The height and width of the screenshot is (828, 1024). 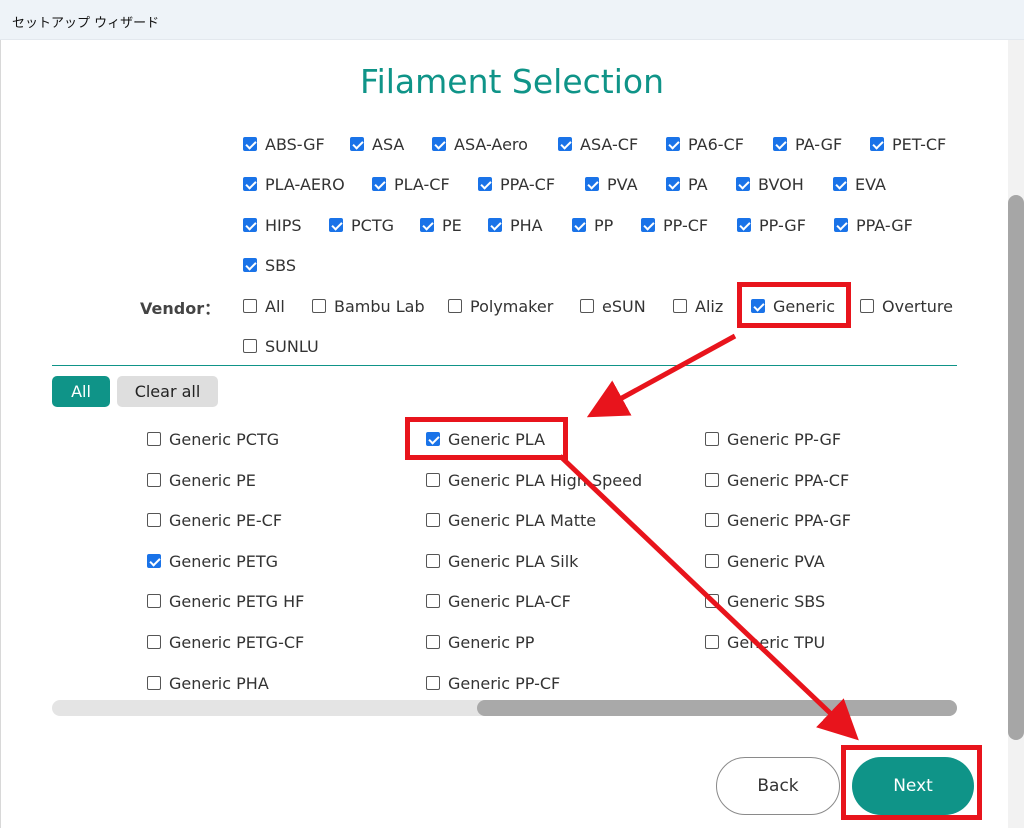 What do you see at coordinates (167, 391) in the screenshot?
I see `clear-all-button: Clear all` at bounding box center [167, 391].